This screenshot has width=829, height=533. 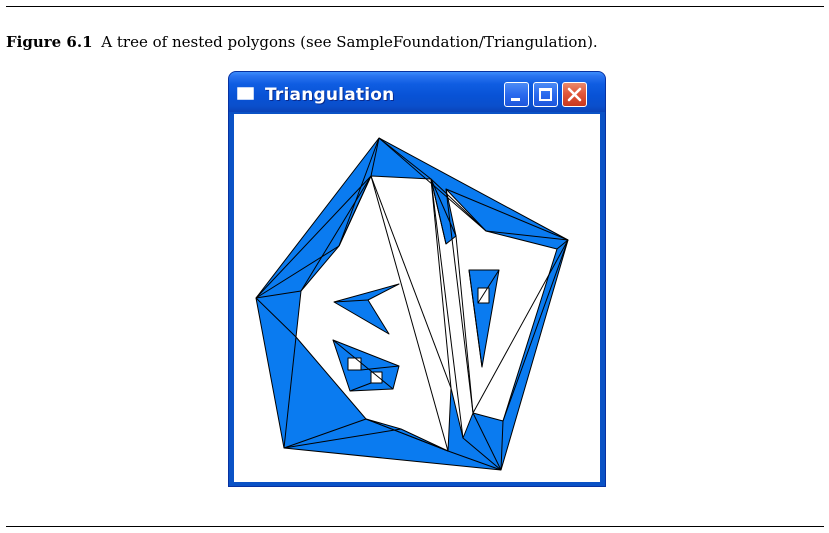 I want to click on window-title: Triangulation, so click(x=330, y=95).